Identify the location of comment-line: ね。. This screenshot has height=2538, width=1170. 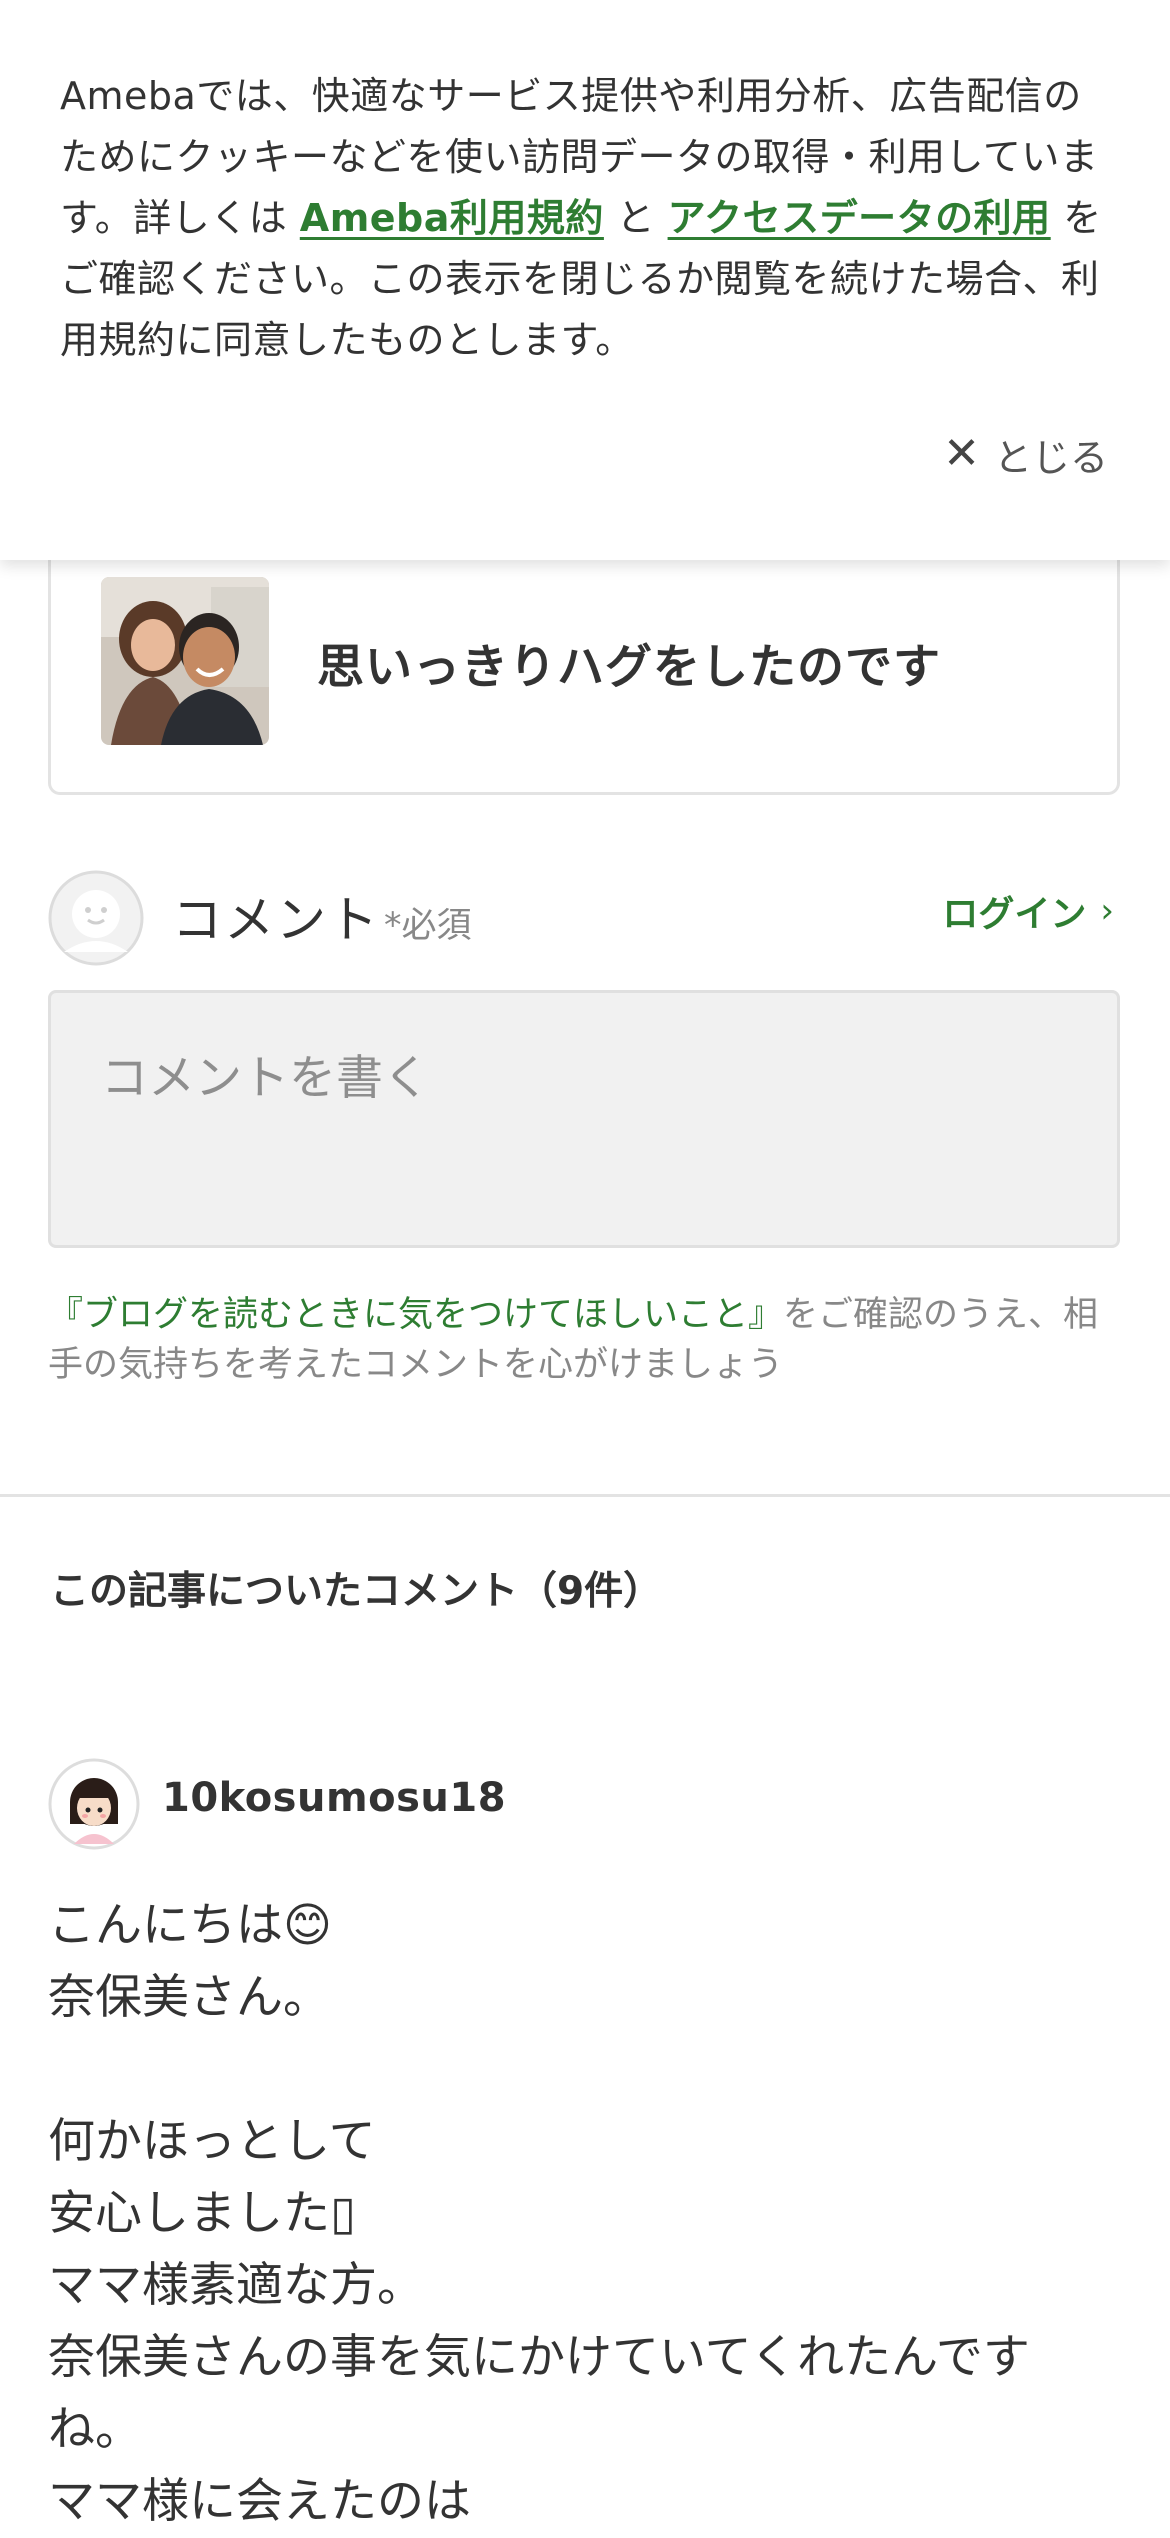
(95, 2429).